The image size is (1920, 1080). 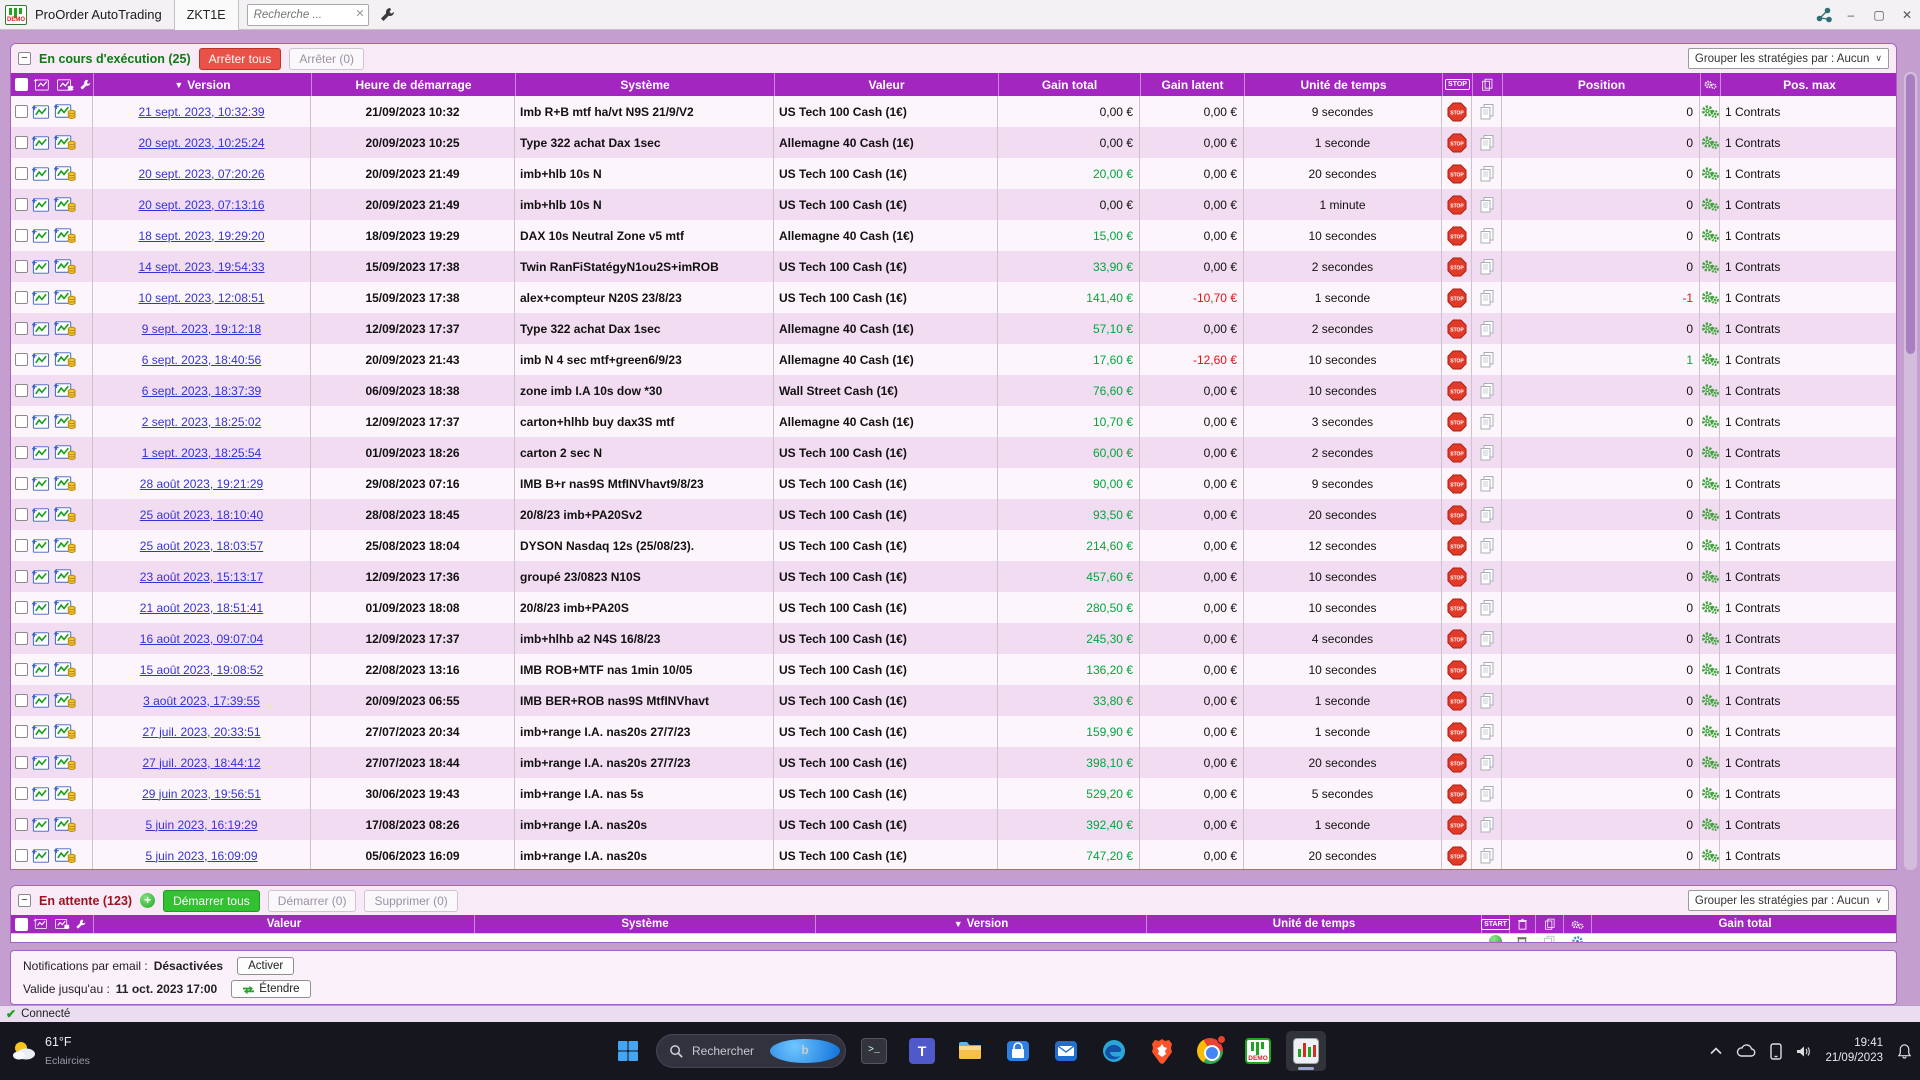 What do you see at coordinates (64, 85) in the screenshot?
I see `add-chart-money-icon` at bounding box center [64, 85].